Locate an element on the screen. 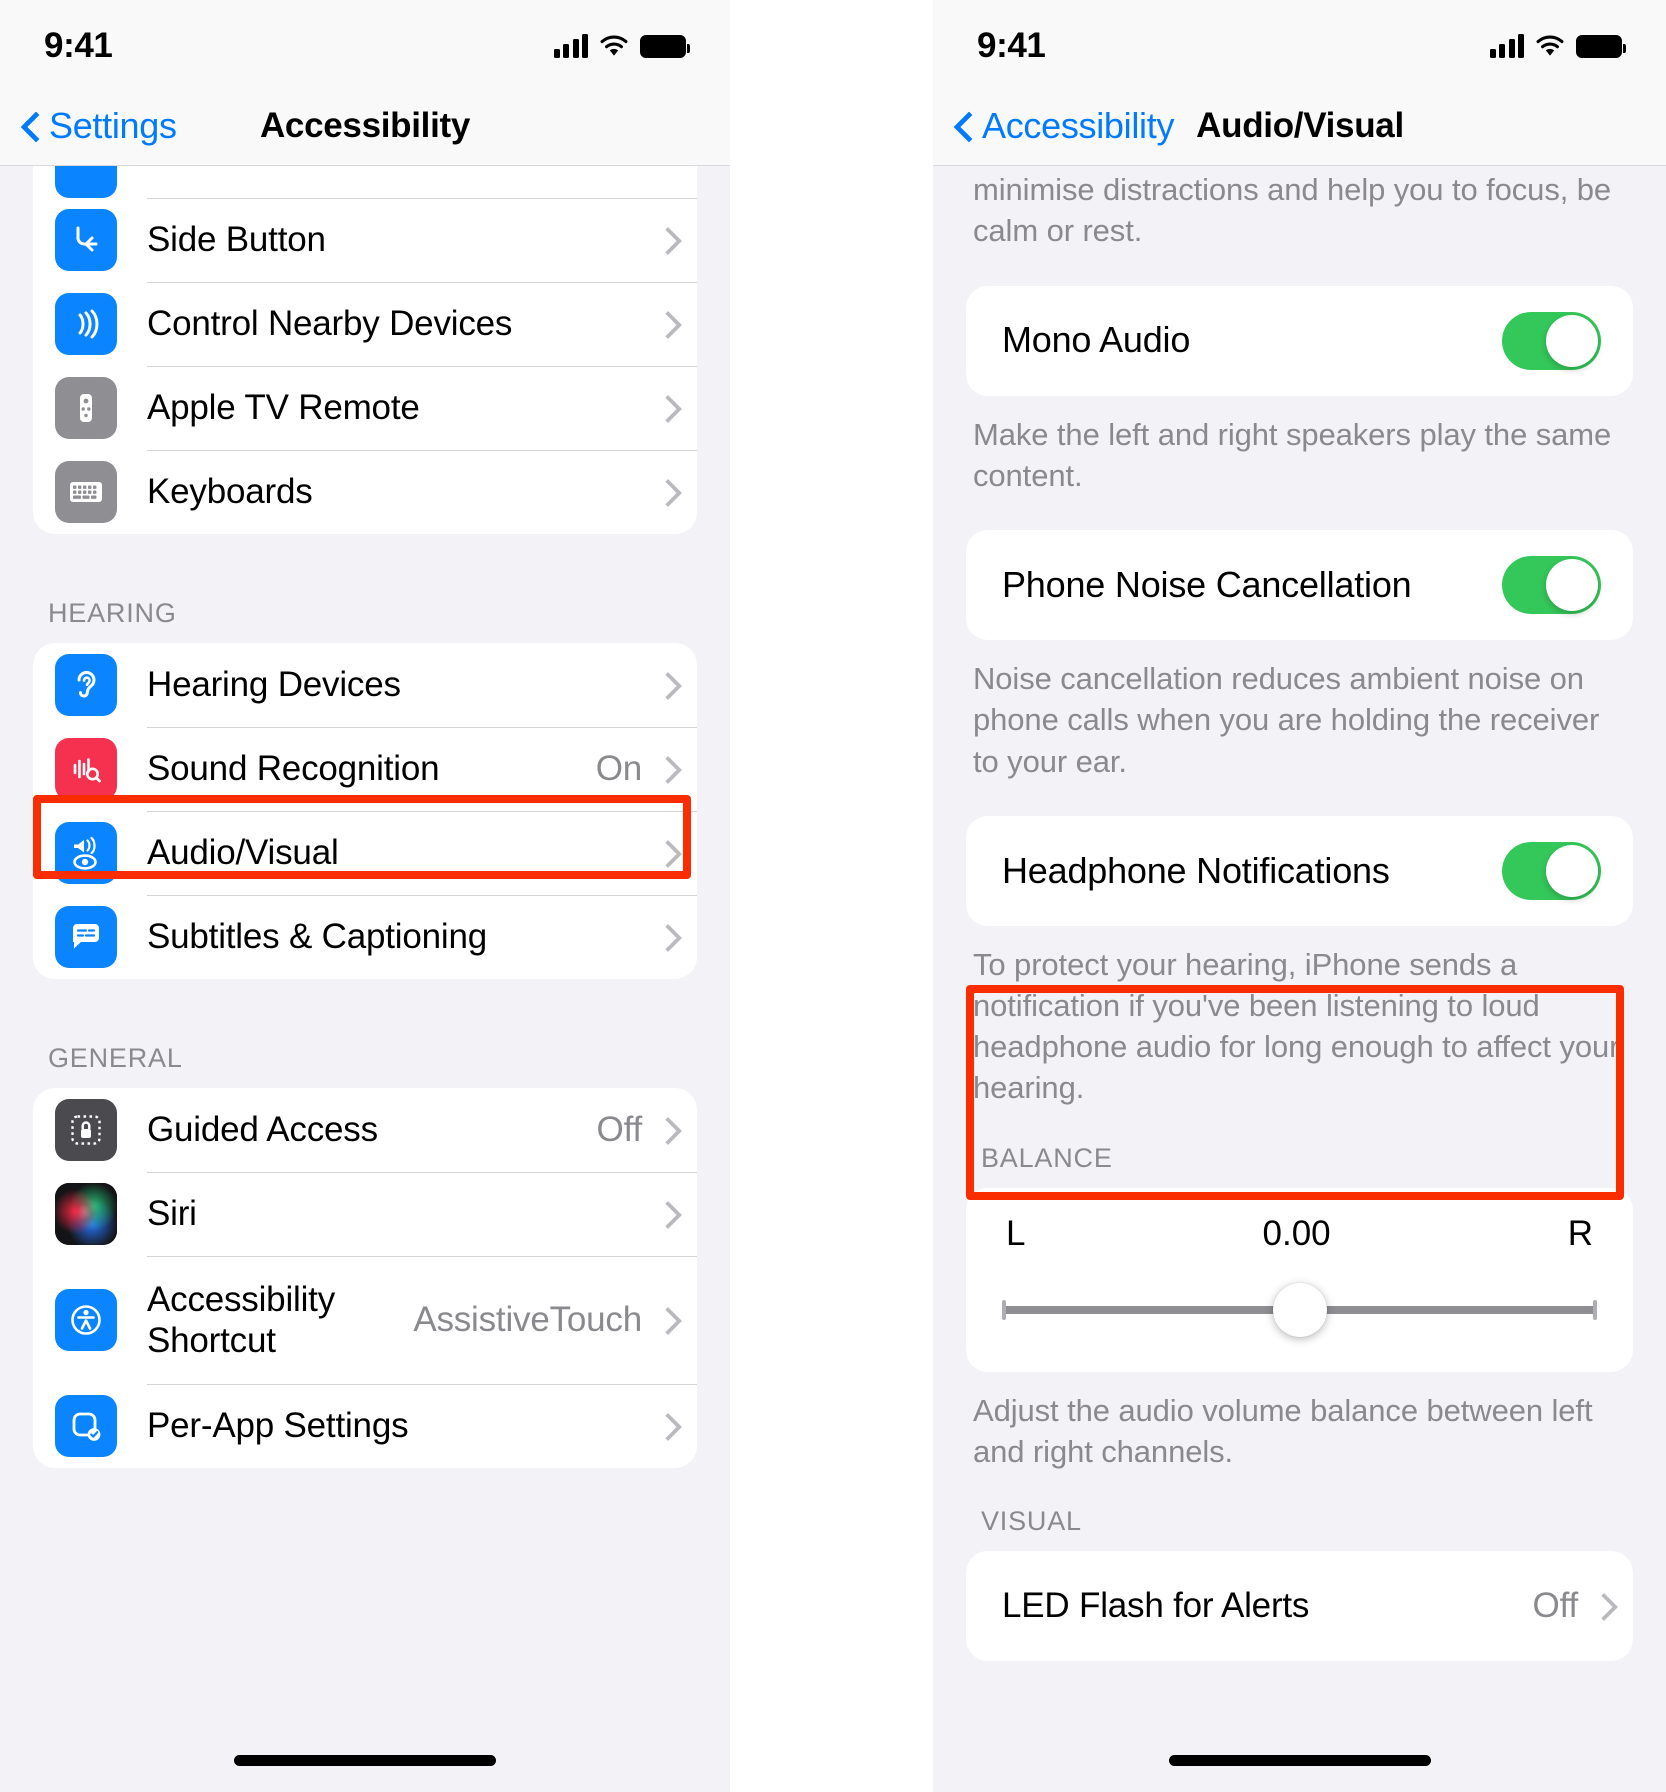 This screenshot has height=1792, width=1666. battery-full-icon is located at coordinates (665, 46).